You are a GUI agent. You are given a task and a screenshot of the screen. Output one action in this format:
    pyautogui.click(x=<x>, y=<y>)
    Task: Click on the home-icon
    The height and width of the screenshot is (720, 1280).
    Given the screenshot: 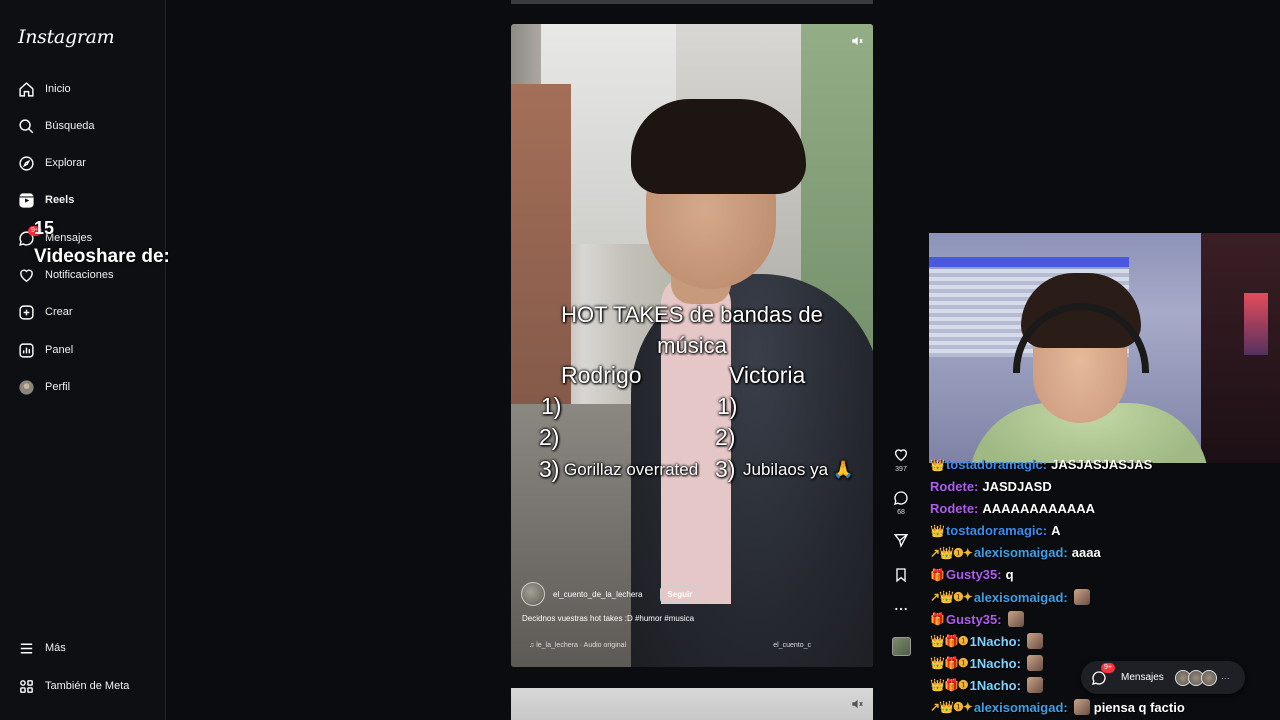 What is the action you would take?
    pyautogui.click(x=26, y=89)
    